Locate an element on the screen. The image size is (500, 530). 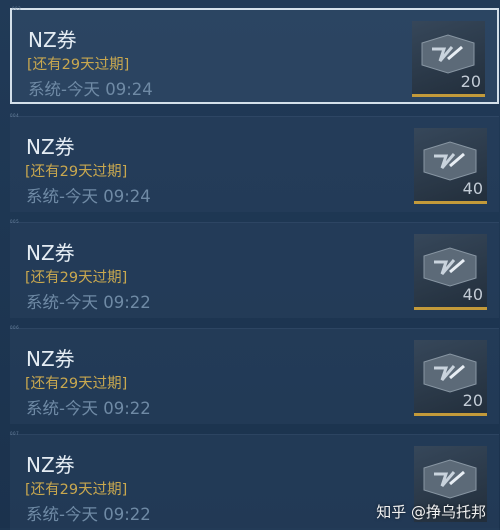
item-id: 004 is located at coordinates (15, 115).